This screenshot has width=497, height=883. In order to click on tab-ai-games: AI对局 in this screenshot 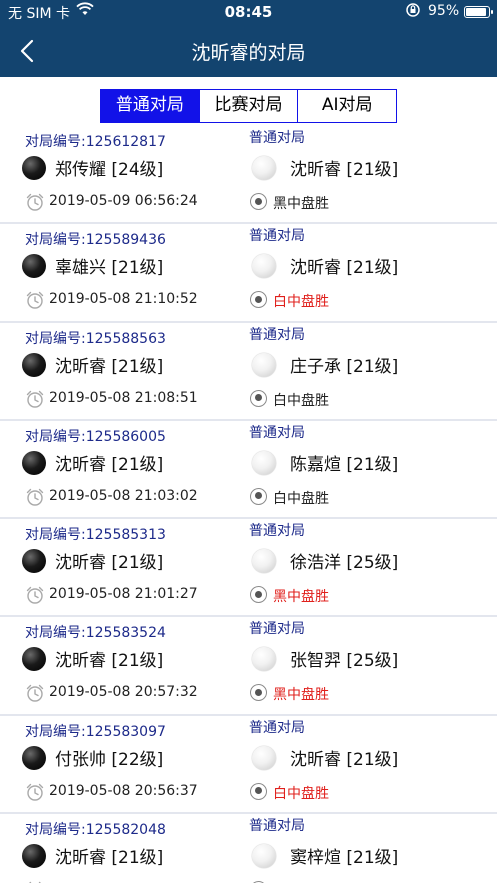, I will do `click(347, 106)`.